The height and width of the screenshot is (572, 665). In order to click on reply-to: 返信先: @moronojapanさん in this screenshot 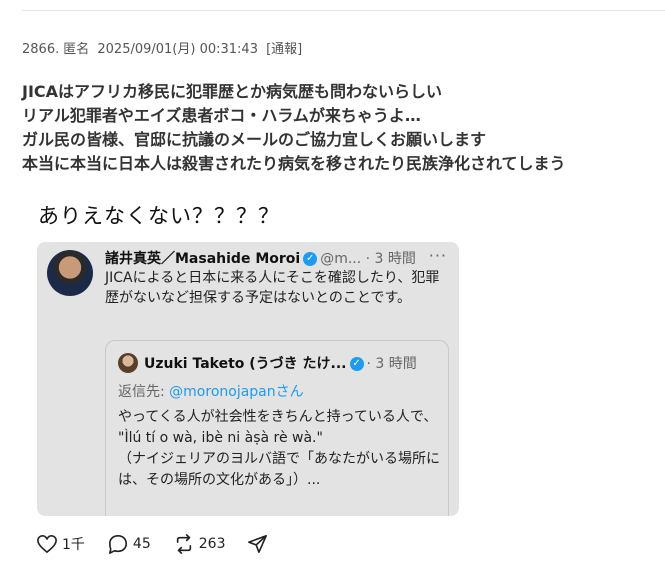, I will do `click(211, 391)`.